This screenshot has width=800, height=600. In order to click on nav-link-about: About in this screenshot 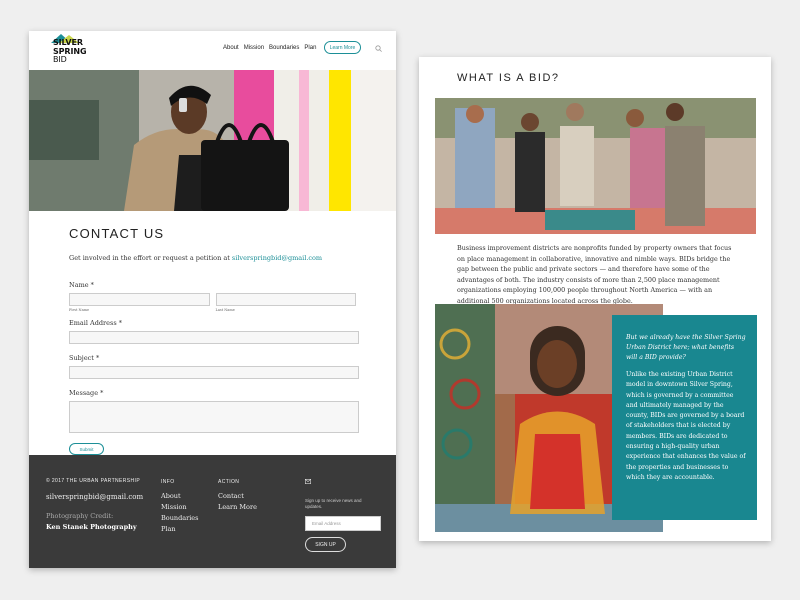, I will do `click(231, 48)`.